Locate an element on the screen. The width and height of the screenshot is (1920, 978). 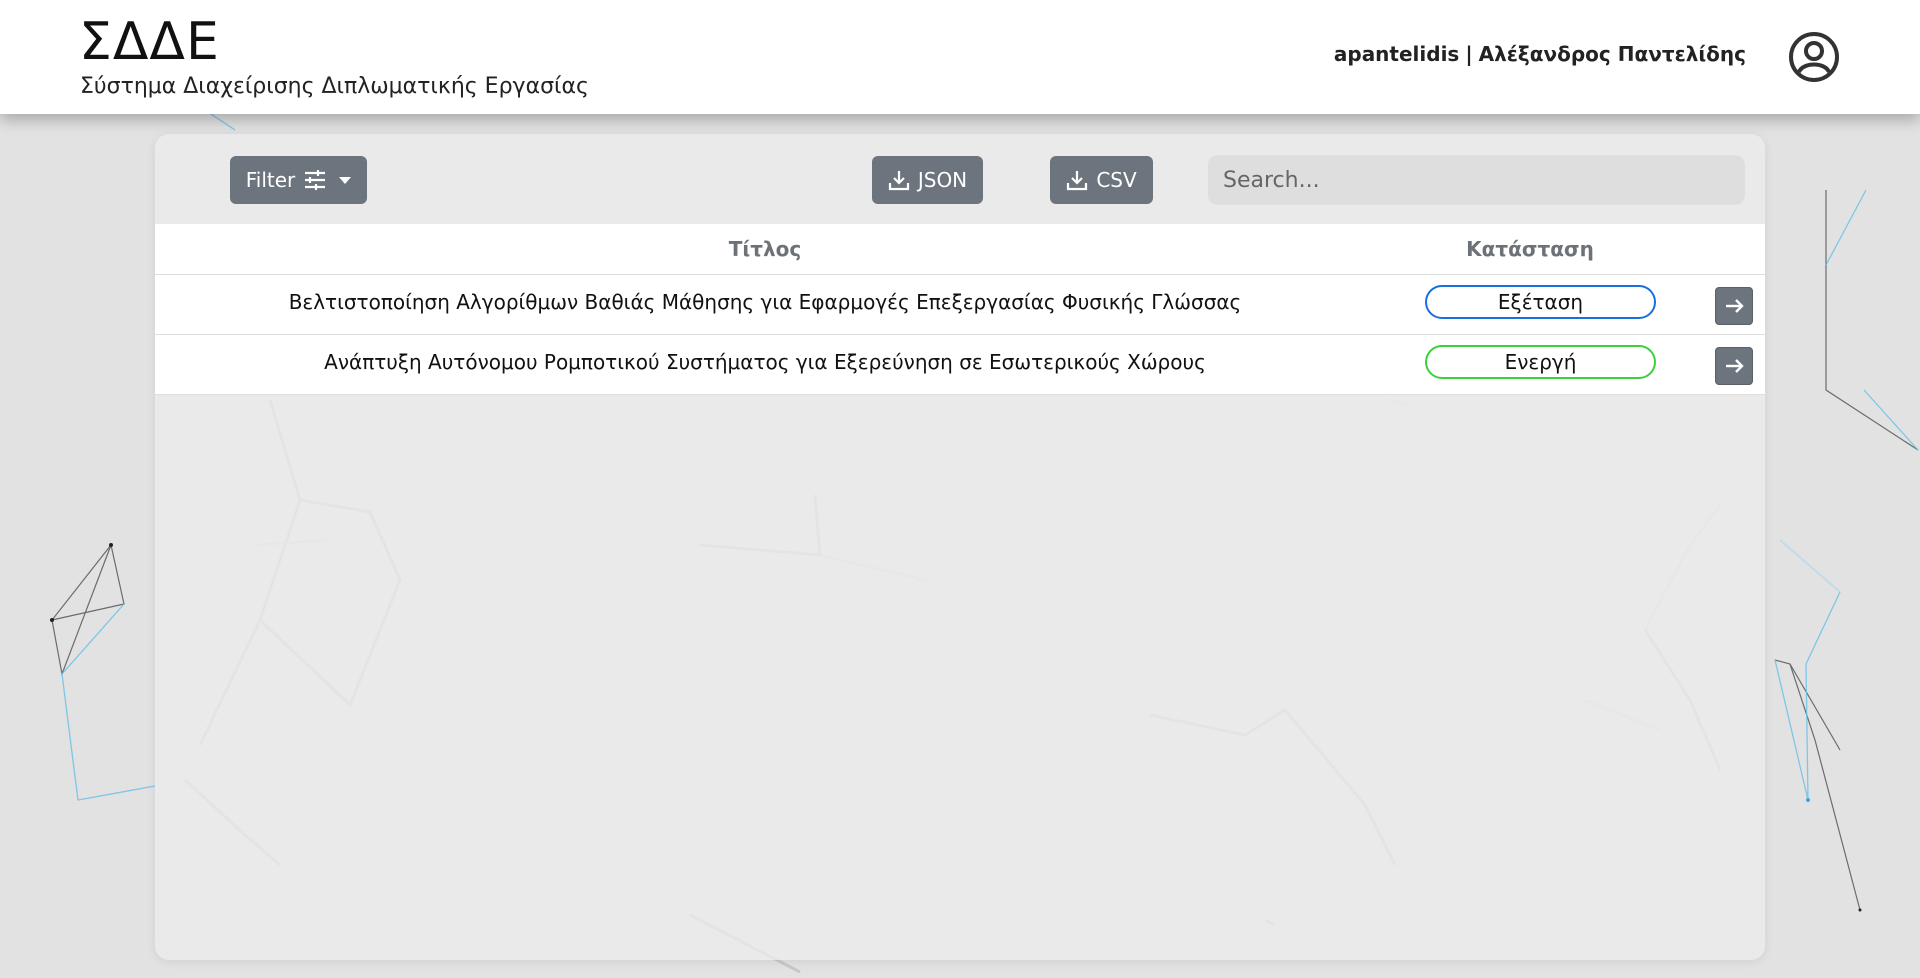
username: apantelidis is located at coordinates (1396, 54).